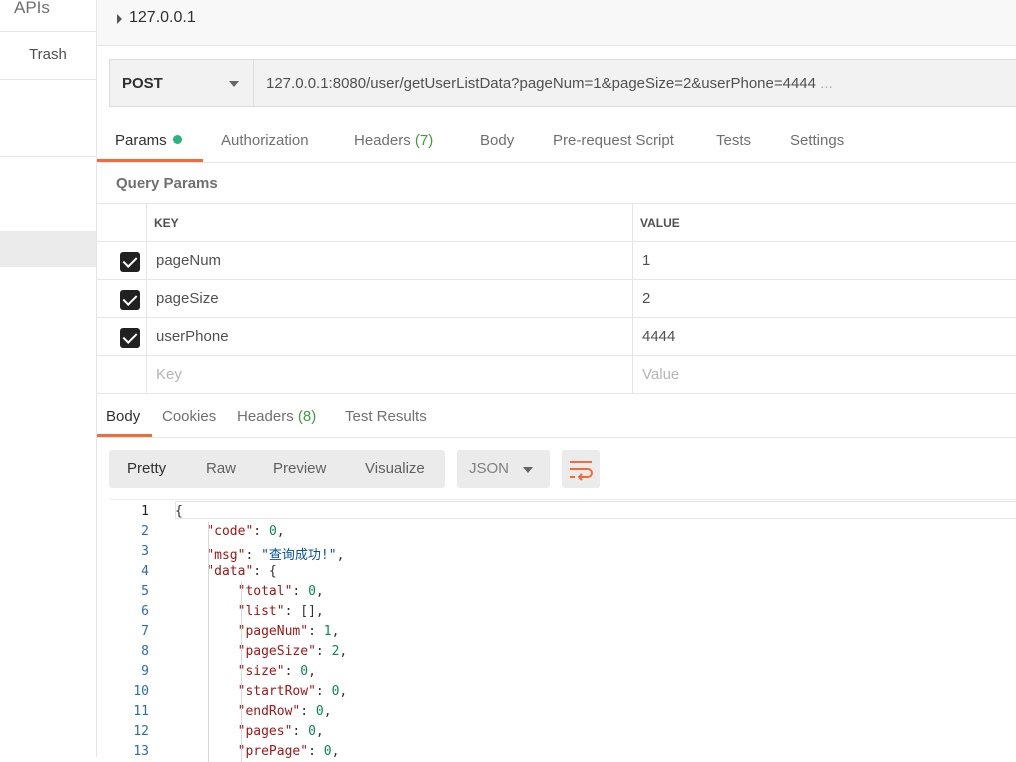  Describe the element at coordinates (145, 551) in the screenshot. I see `line-number: 3` at that location.